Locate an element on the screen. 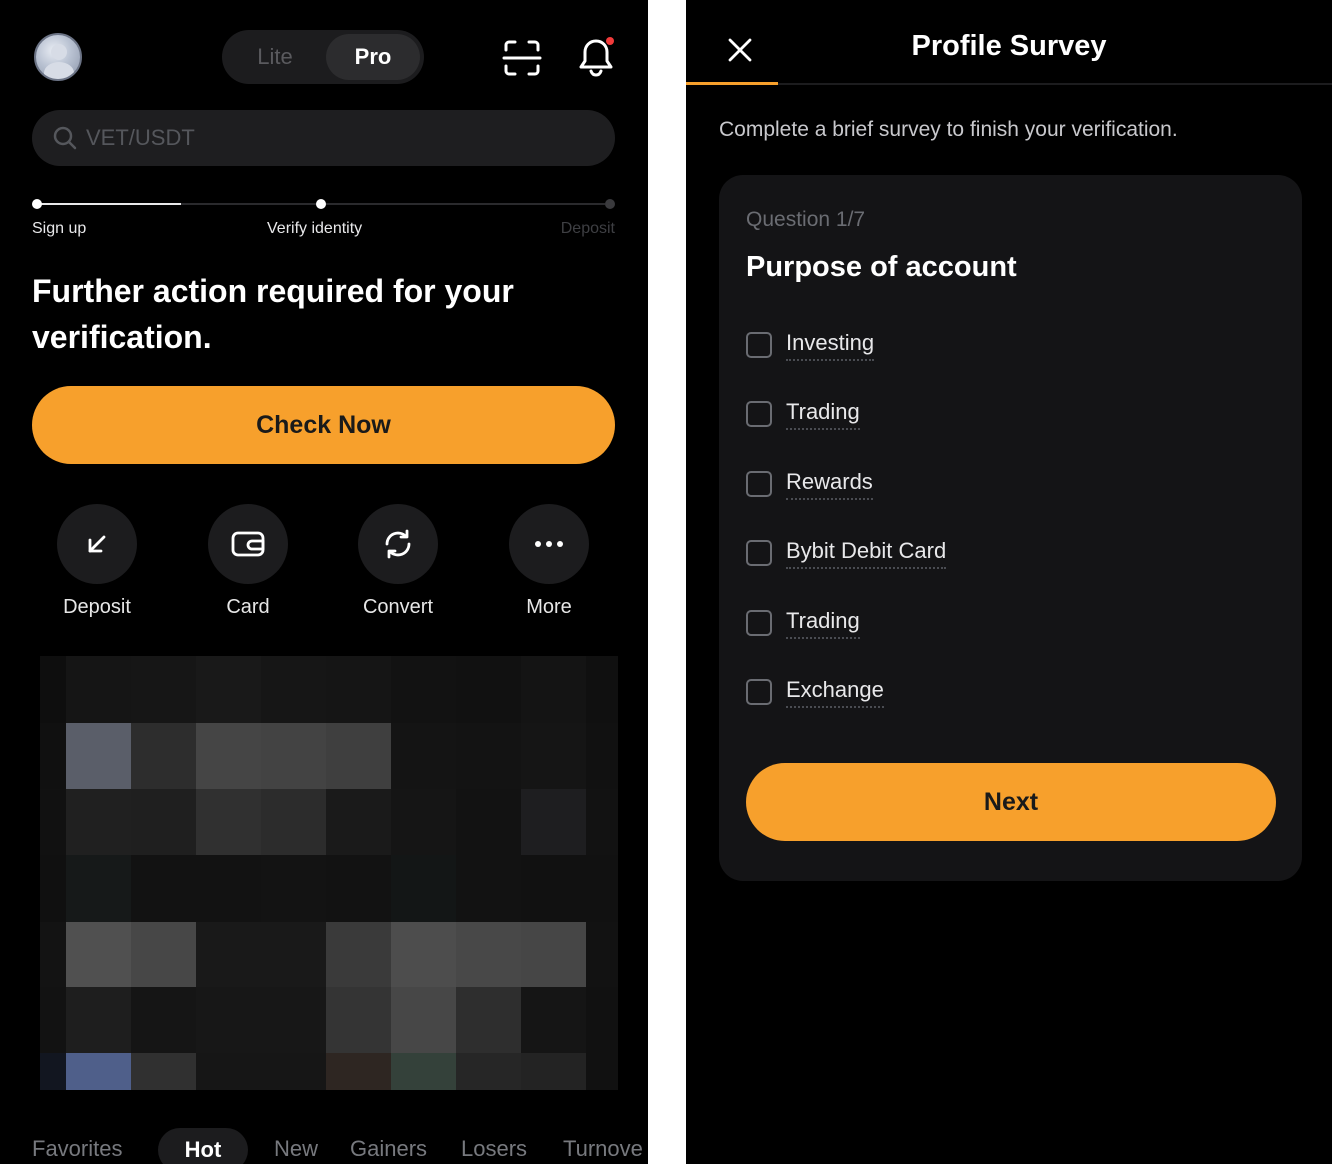 The width and height of the screenshot is (1332, 1164). more-action: More is located at coordinates (549, 561).